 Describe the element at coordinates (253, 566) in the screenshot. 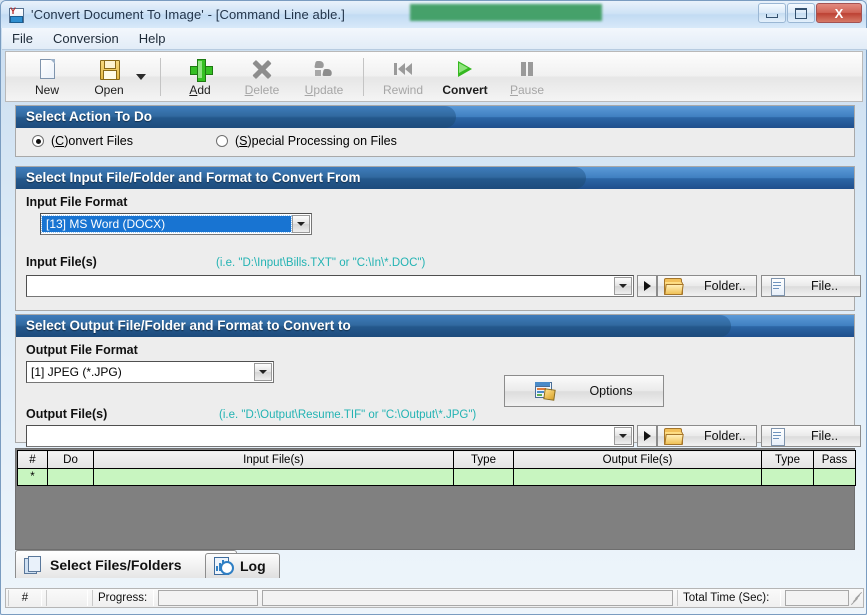

I see `tab-log-label: Log` at that location.